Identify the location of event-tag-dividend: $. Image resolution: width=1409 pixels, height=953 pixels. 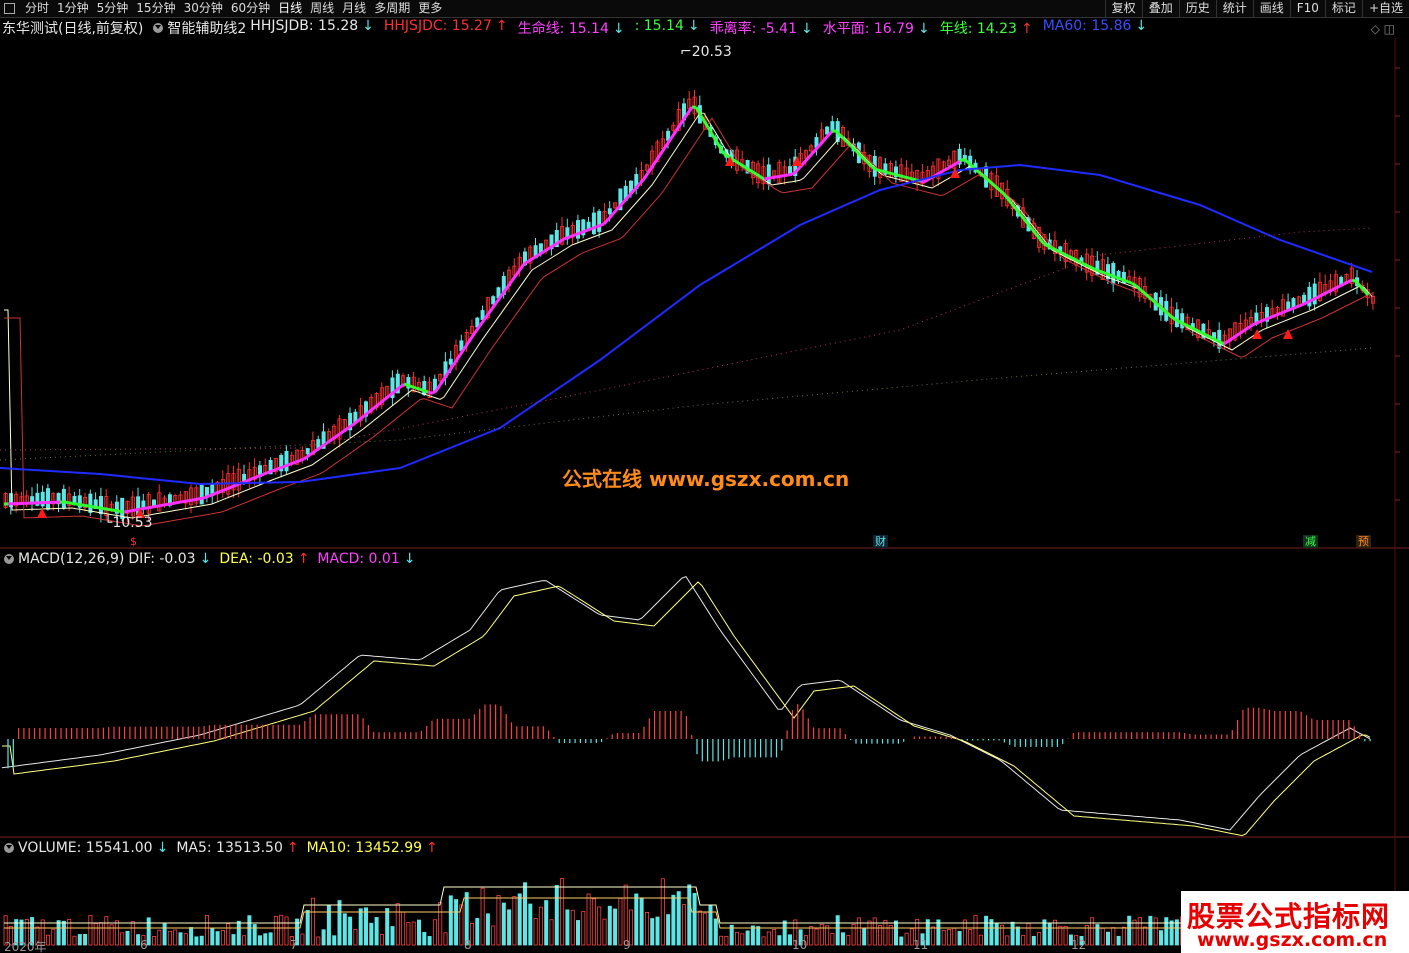
(133, 541).